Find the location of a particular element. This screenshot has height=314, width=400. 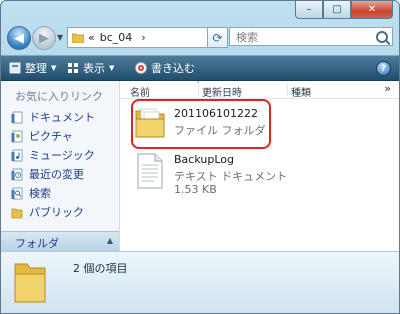

sidebar-item-label: ミュージック is located at coordinates (62, 155).